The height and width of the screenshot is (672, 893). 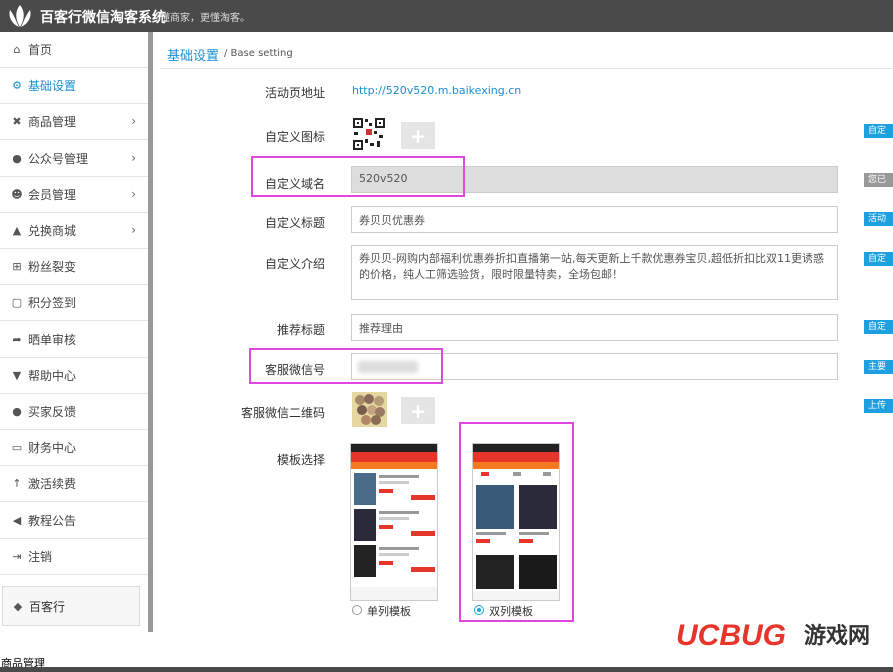 I want to click on graduation-cap-icon: ▼, so click(x=17, y=375).